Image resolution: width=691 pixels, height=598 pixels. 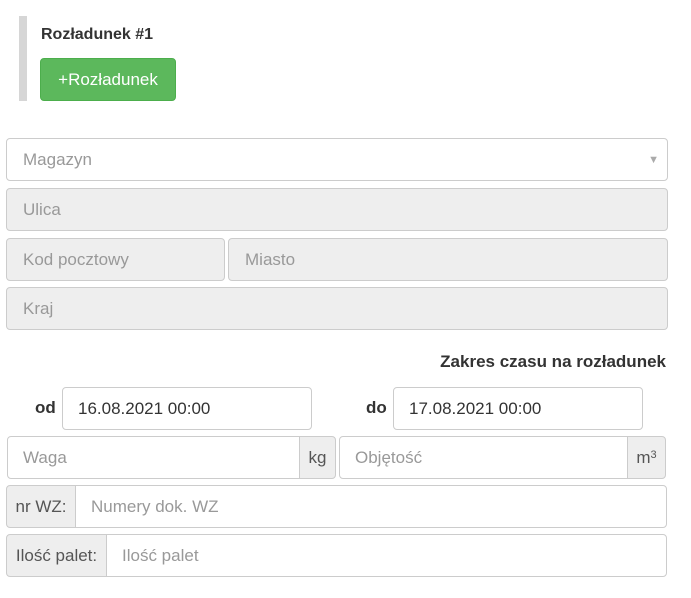 I want to click on to-datetime-input, so click(x=518, y=408).